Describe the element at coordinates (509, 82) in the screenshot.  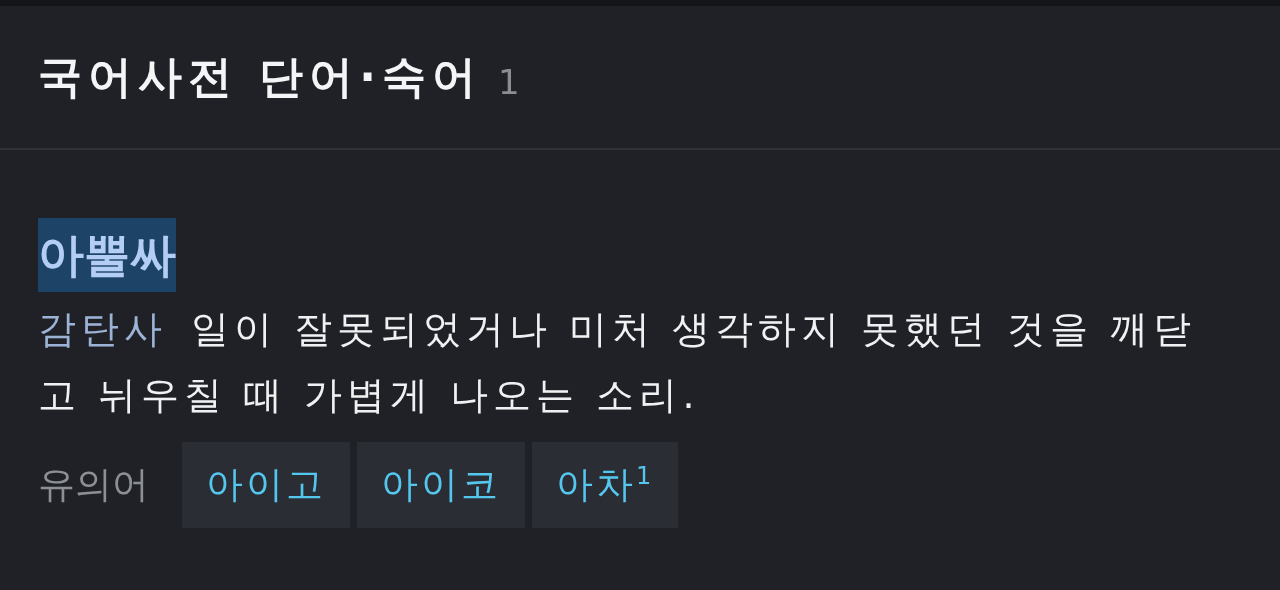
I see `result-count: 1` at that location.